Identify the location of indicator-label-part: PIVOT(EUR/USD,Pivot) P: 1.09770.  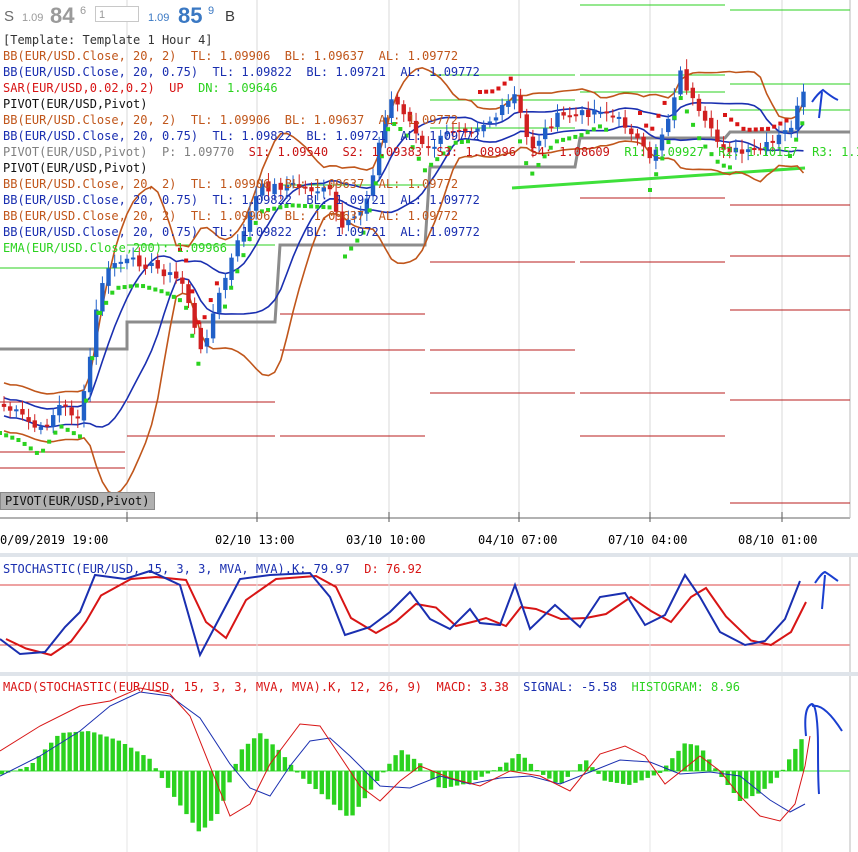
(126, 152).